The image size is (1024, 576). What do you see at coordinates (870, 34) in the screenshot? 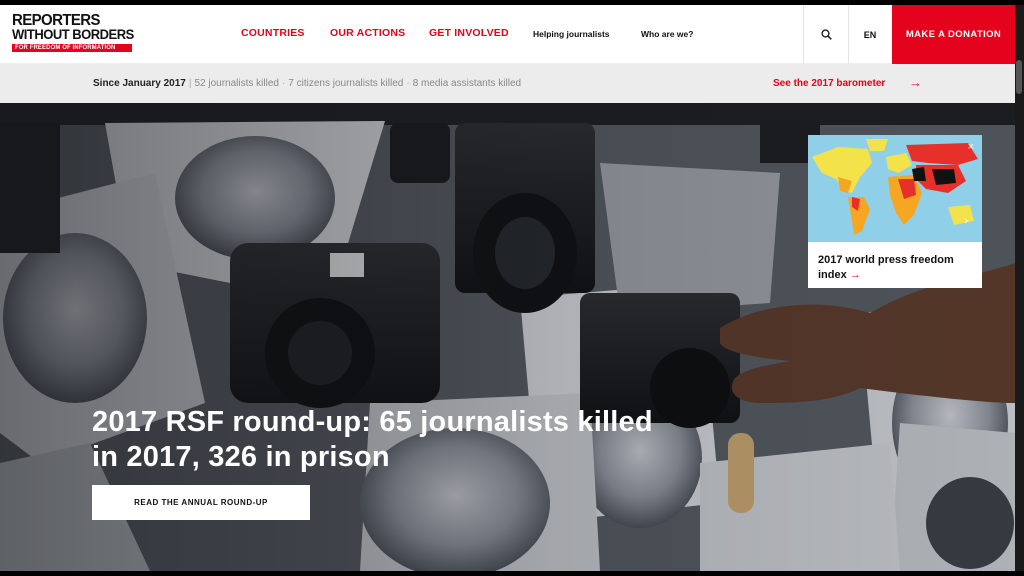
I see `language-selector: EN` at bounding box center [870, 34].